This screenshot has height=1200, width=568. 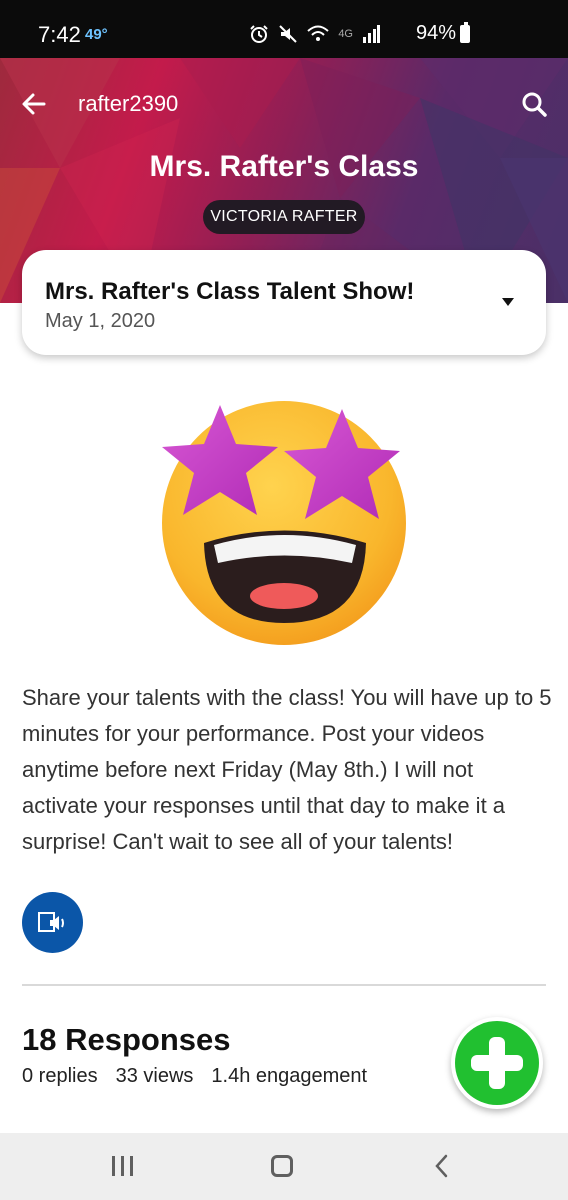 I want to click on class-title: Mrs. Rafter's Class, so click(x=284, y=166).